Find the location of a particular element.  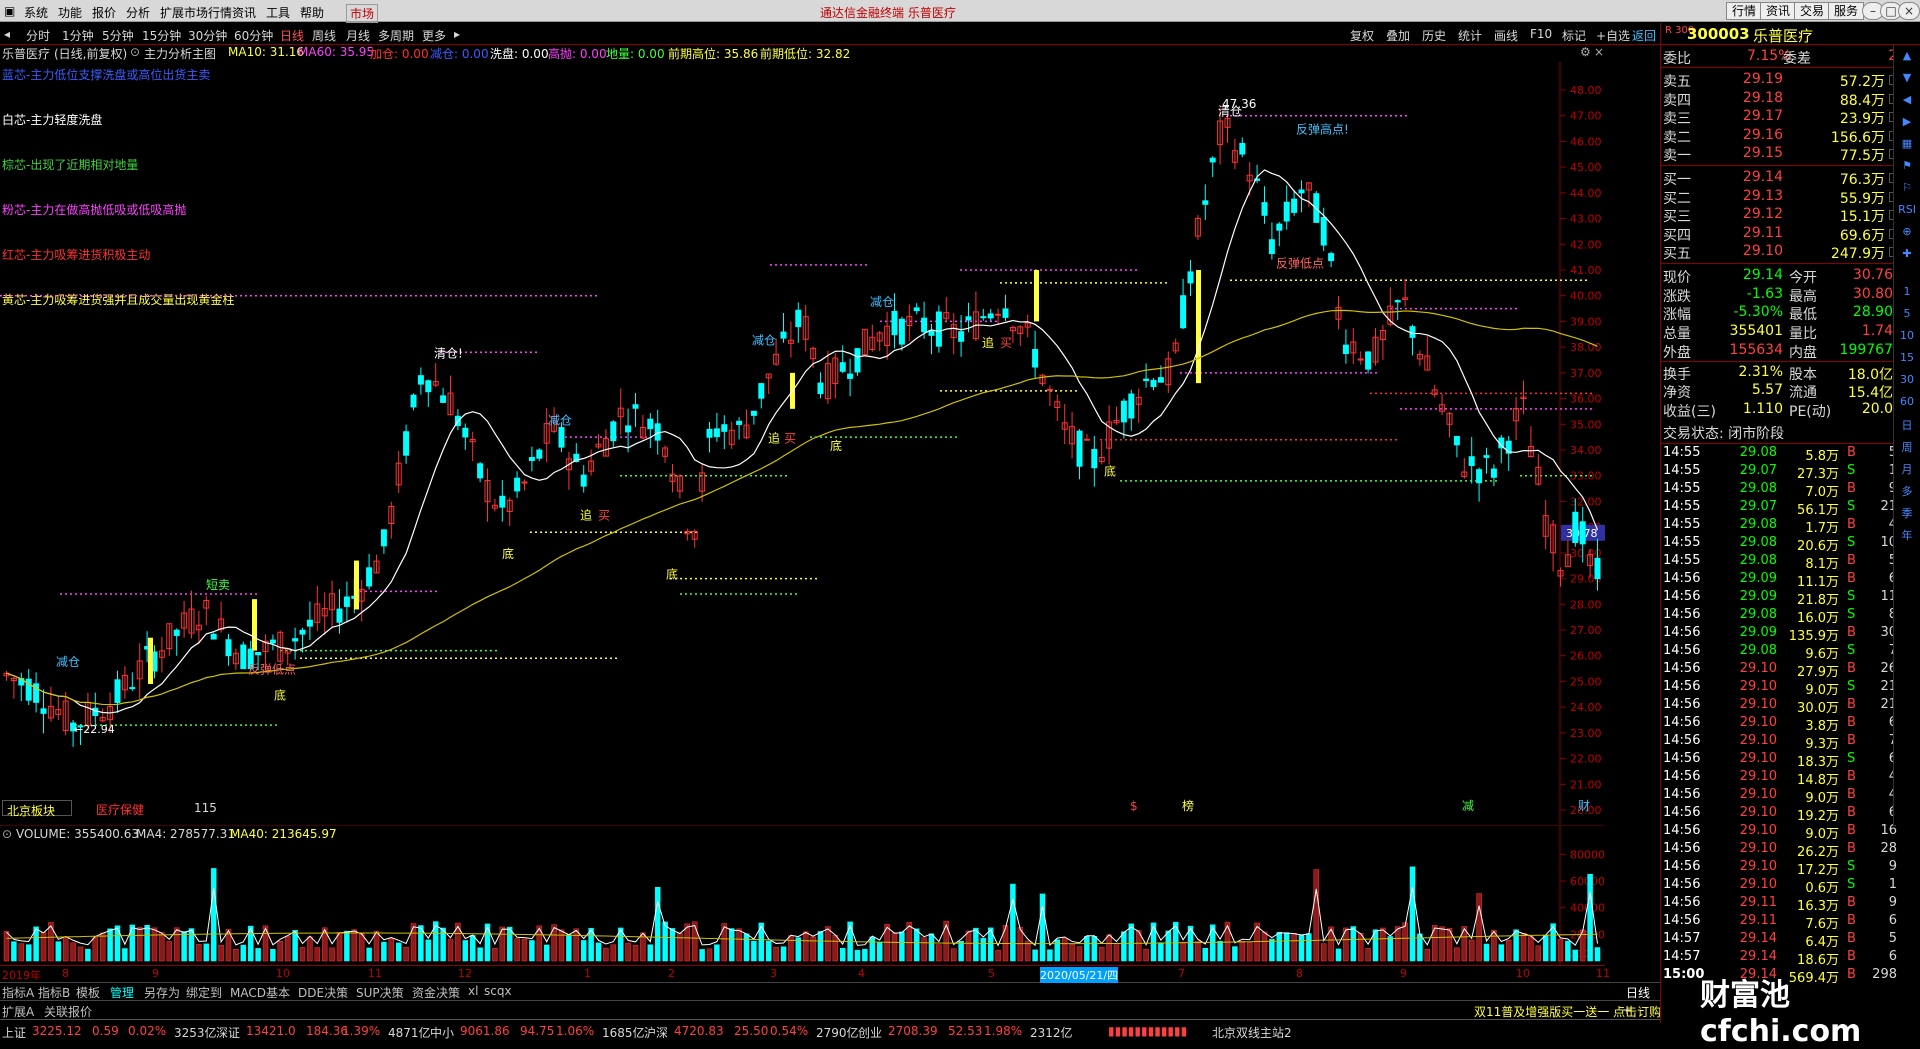

toolbar-mark: 标记 is located at coordinates (1574, 35).